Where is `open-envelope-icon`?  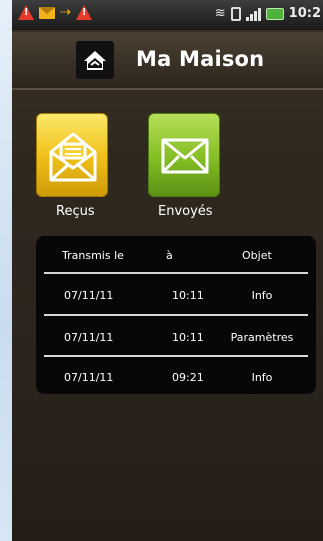 open-envelope-icon is located at coordinates (73, 157).